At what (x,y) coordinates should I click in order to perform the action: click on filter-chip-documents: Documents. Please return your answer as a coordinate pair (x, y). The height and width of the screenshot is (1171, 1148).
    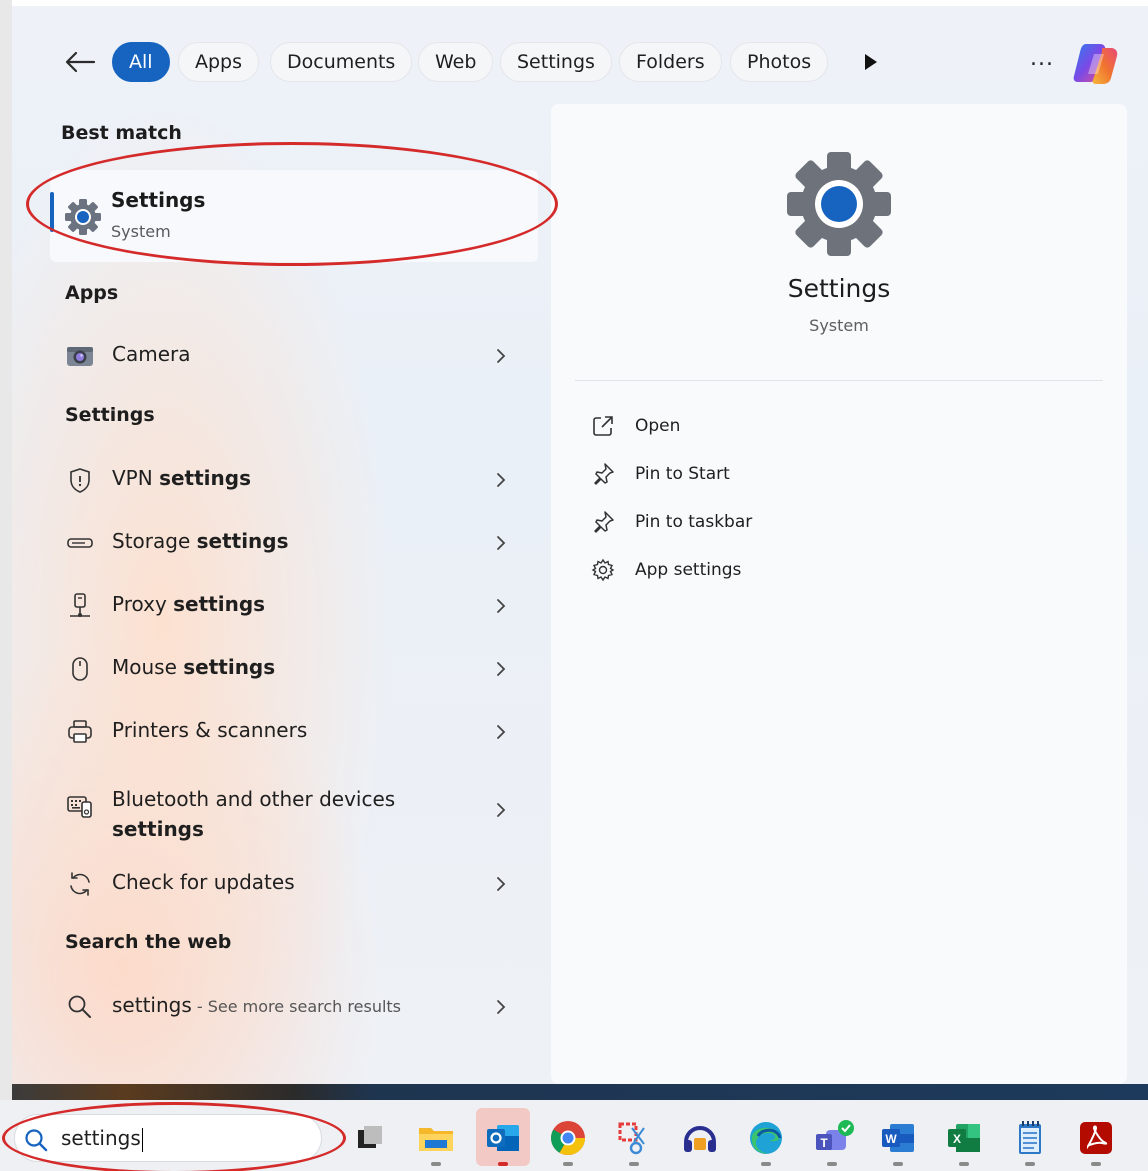
    Looking at the image, I should click on (341, 62).